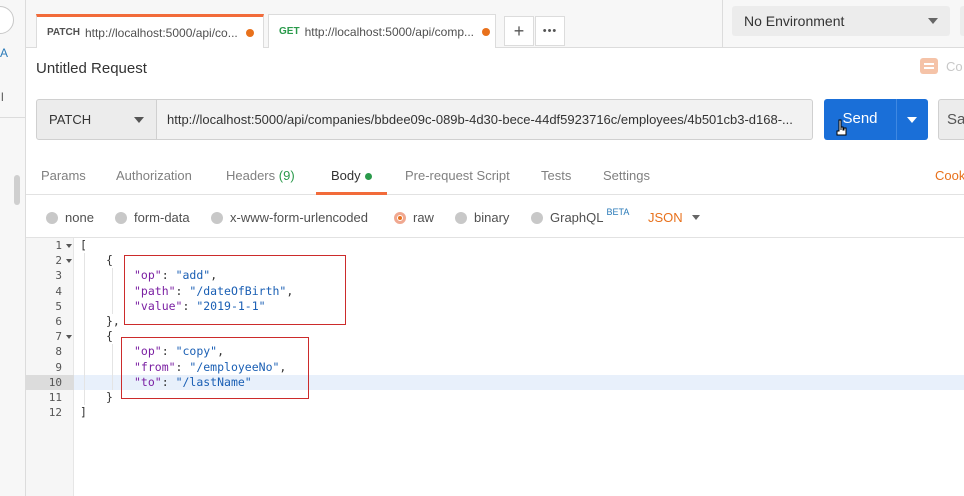 The image size is (964, 496). What do you see at coordinates (896, 119) in the screenshot?
I see `send-divider` at bounding box center [896, 119].